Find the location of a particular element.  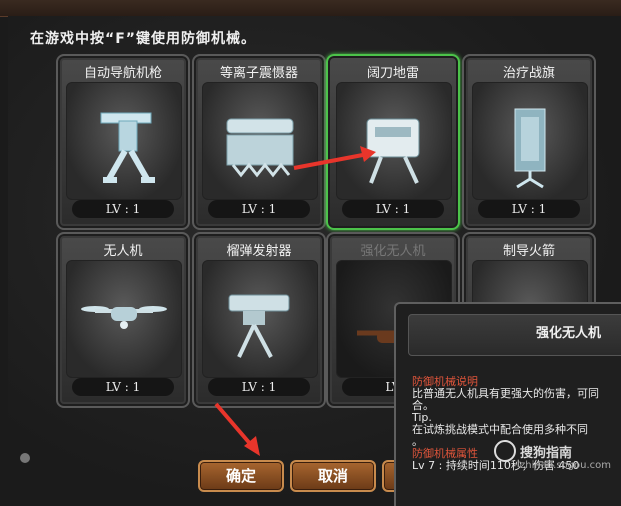

card-grenade-launcher: 榴弹发射器 LV : 1 is located at coordinates (259, 320).